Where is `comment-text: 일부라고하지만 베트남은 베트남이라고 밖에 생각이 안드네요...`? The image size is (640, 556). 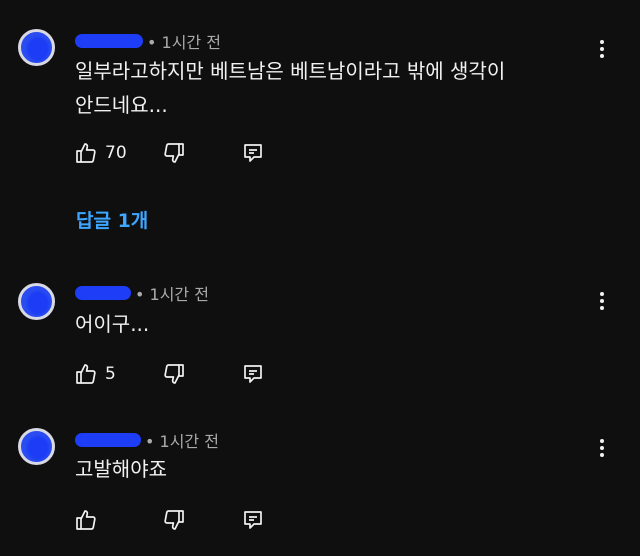 comment-text: 일부라고하지만 베트남은 베트남이라고 밖에 생각이 안드네요... is located at coordinates (290, 88).